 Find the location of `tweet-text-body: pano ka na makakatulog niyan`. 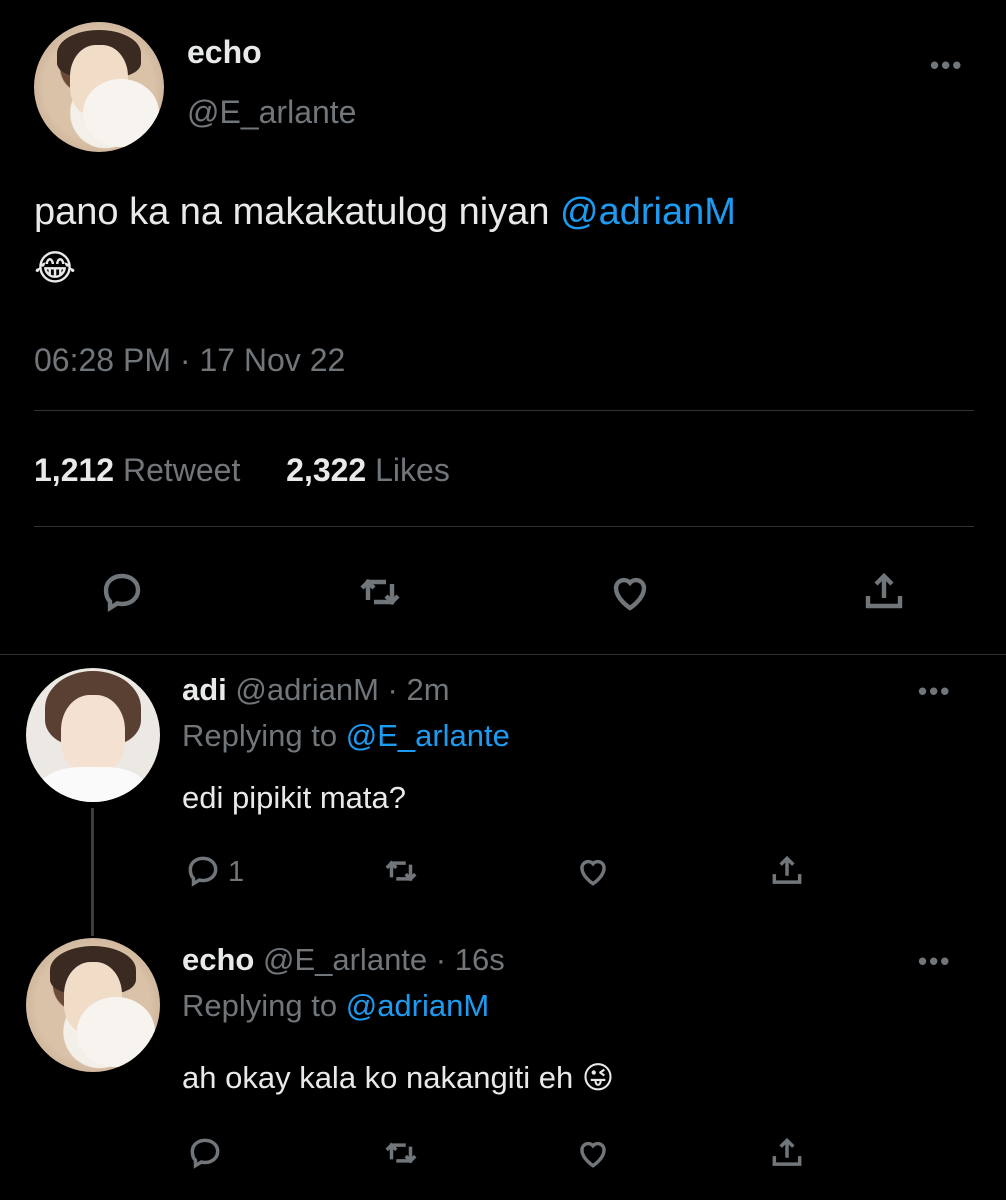

tweet-text-body: pano ka na makakatulog niyan is located at coordinates (297, 212).